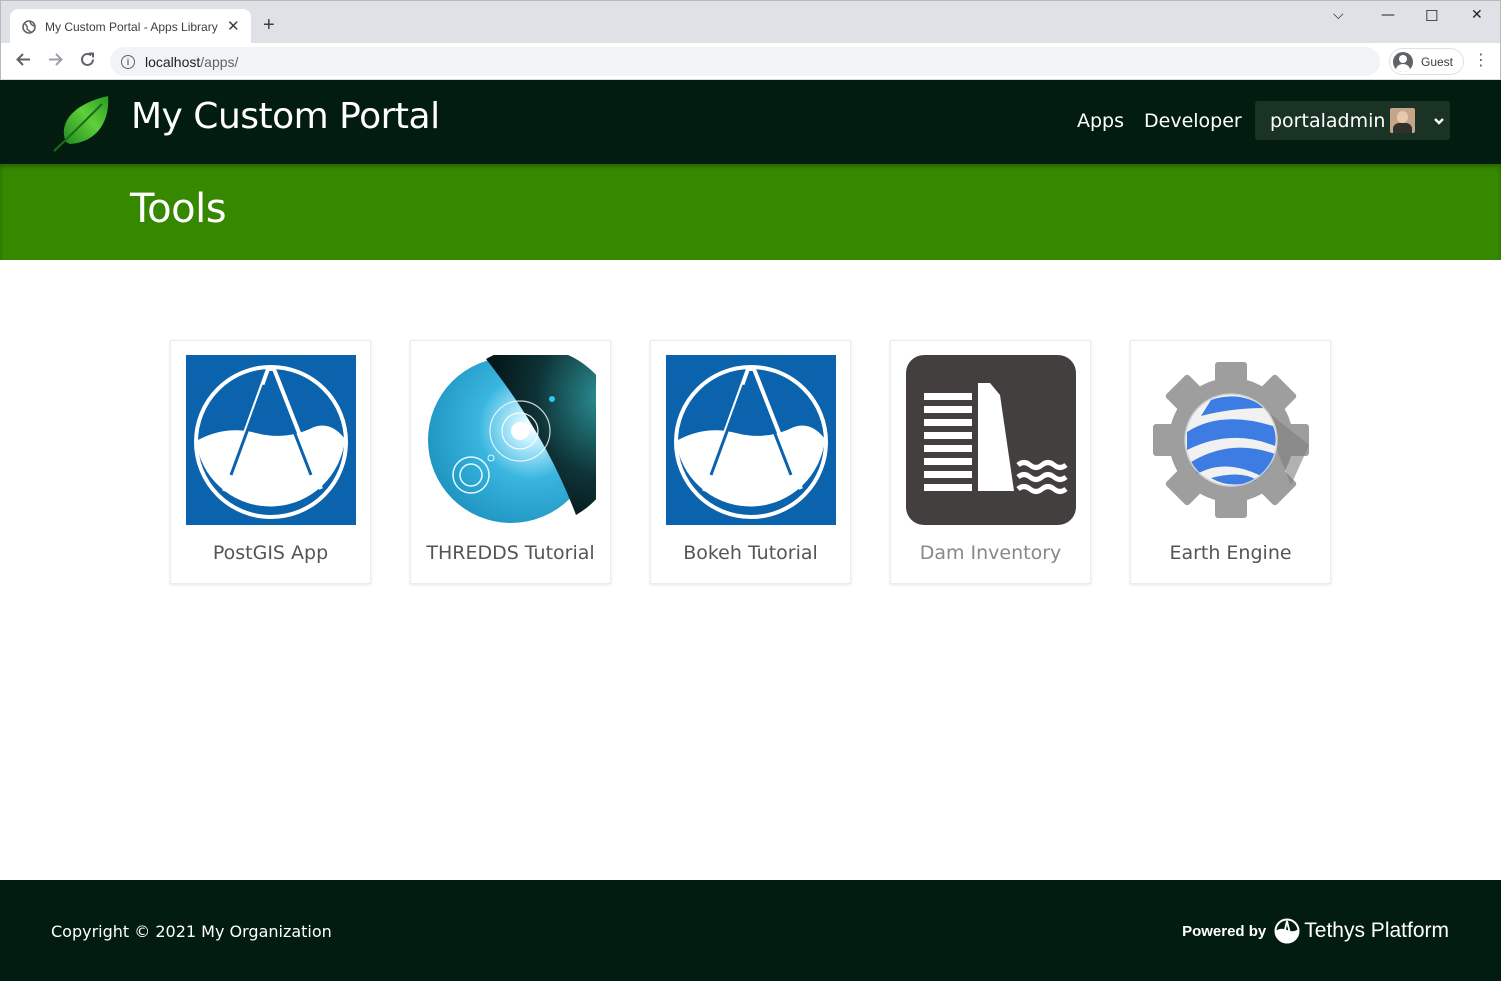 The image size is (1501, 981). What do you see at coordinates (128, 61) in the screenshot?
I see `site-info-icon: i` at bounding box center [128, 61].